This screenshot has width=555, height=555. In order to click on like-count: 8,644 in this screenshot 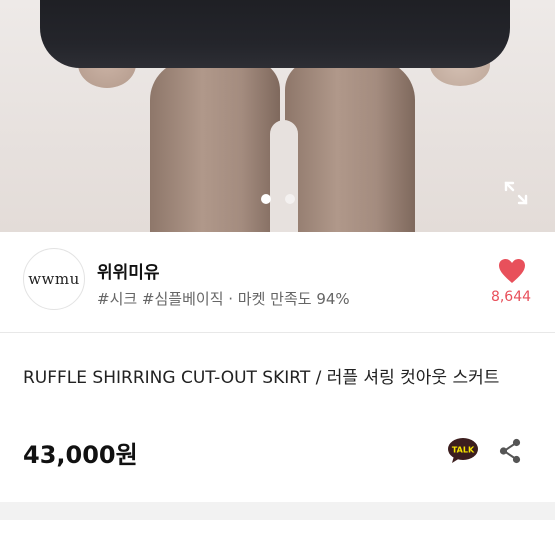, I will do `click(511, 297)`.